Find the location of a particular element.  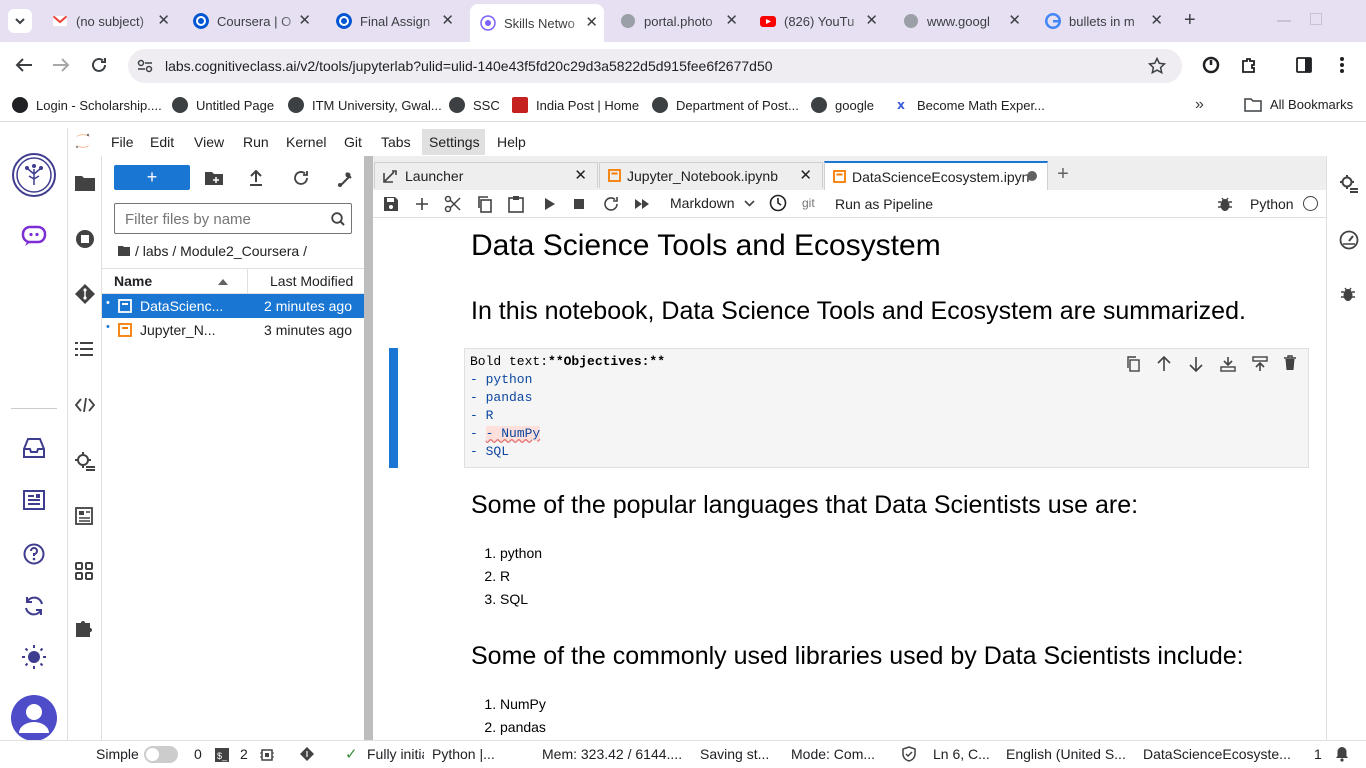

folder-icon is located at coordinates (85, 183).